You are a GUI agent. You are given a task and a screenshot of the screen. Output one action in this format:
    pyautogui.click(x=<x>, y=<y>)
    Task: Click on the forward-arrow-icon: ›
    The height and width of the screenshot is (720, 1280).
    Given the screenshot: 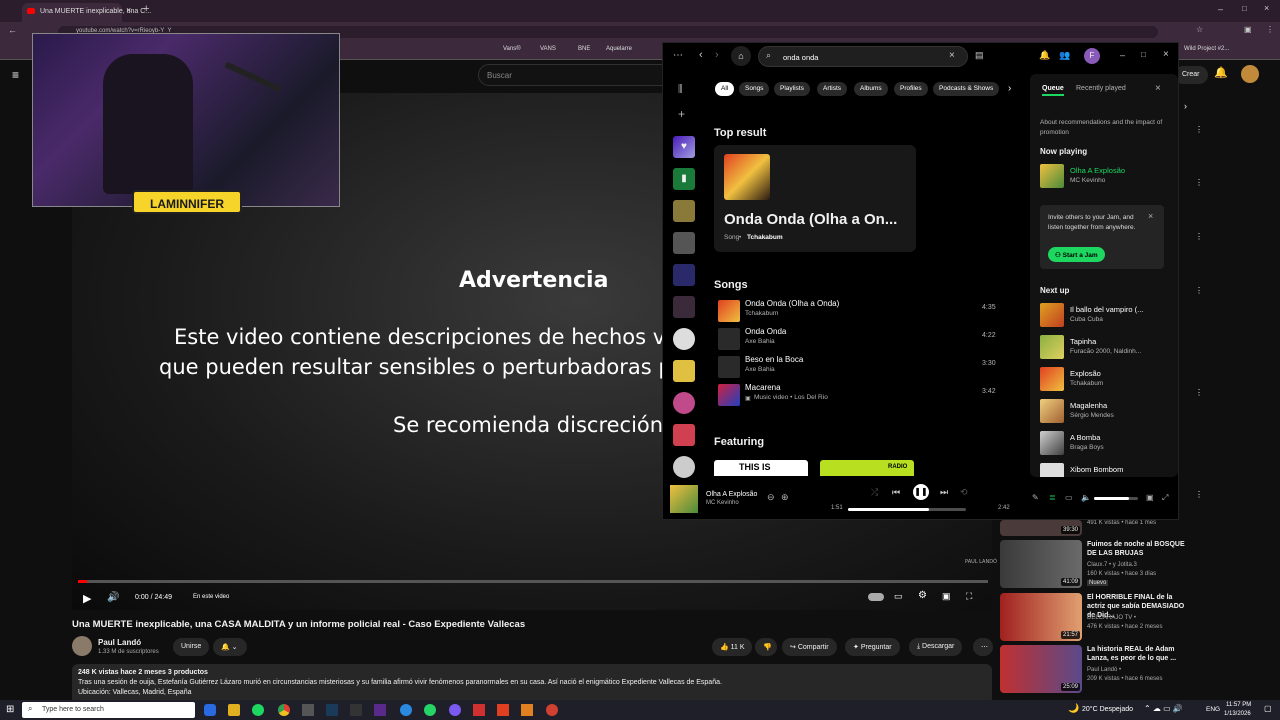 What is the action you would take?
    pyautogui.click(x=717, y=55)
    